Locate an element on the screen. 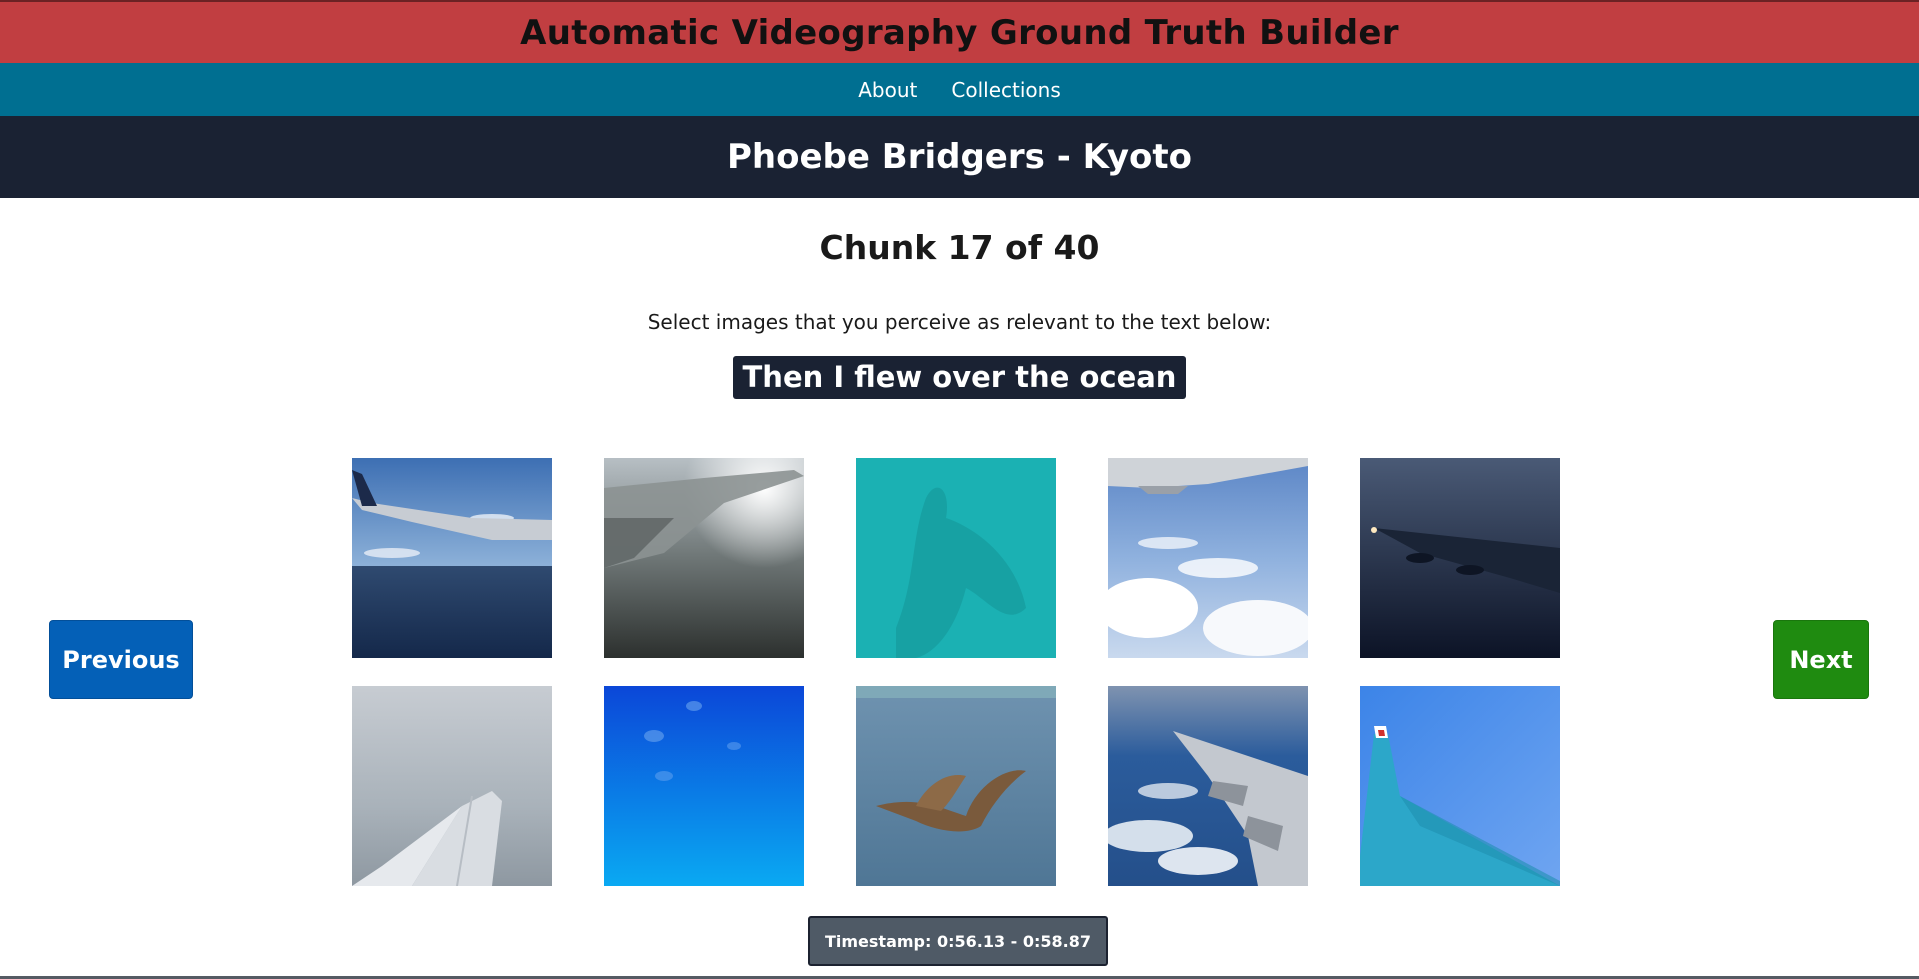  blue-sky-underwater-image is located at coordinates (704, 786).